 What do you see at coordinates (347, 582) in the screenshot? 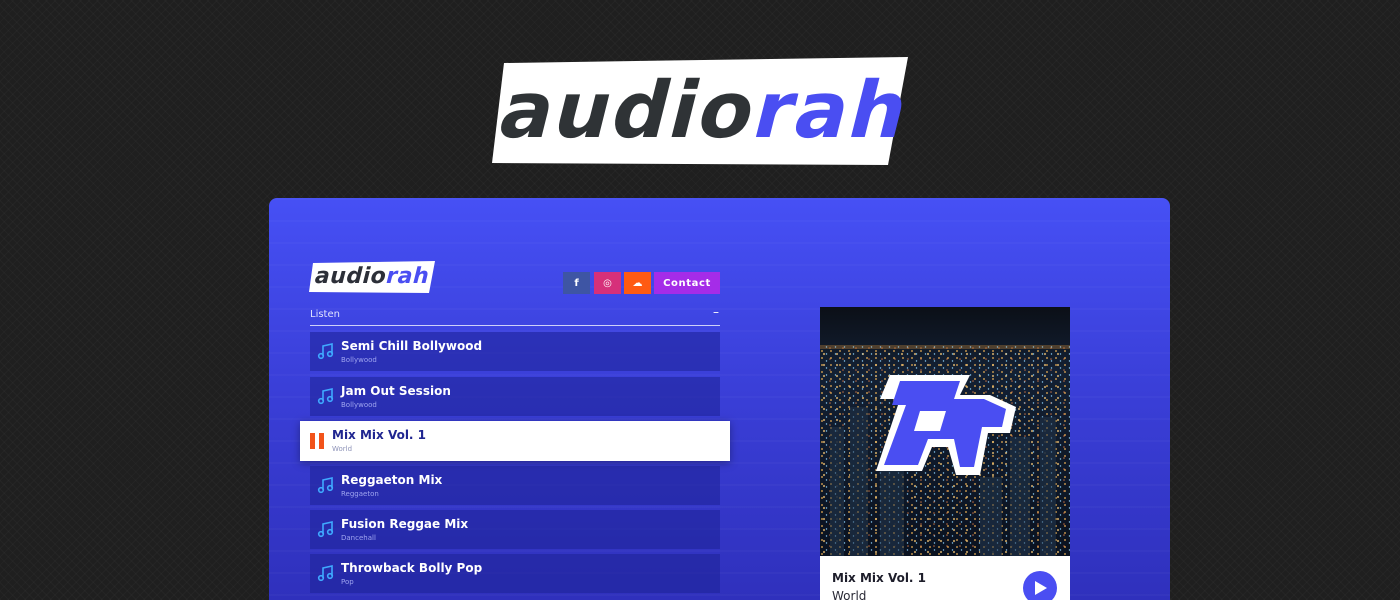
I see `track-genre: Pop` at bounding box center [347, 582].